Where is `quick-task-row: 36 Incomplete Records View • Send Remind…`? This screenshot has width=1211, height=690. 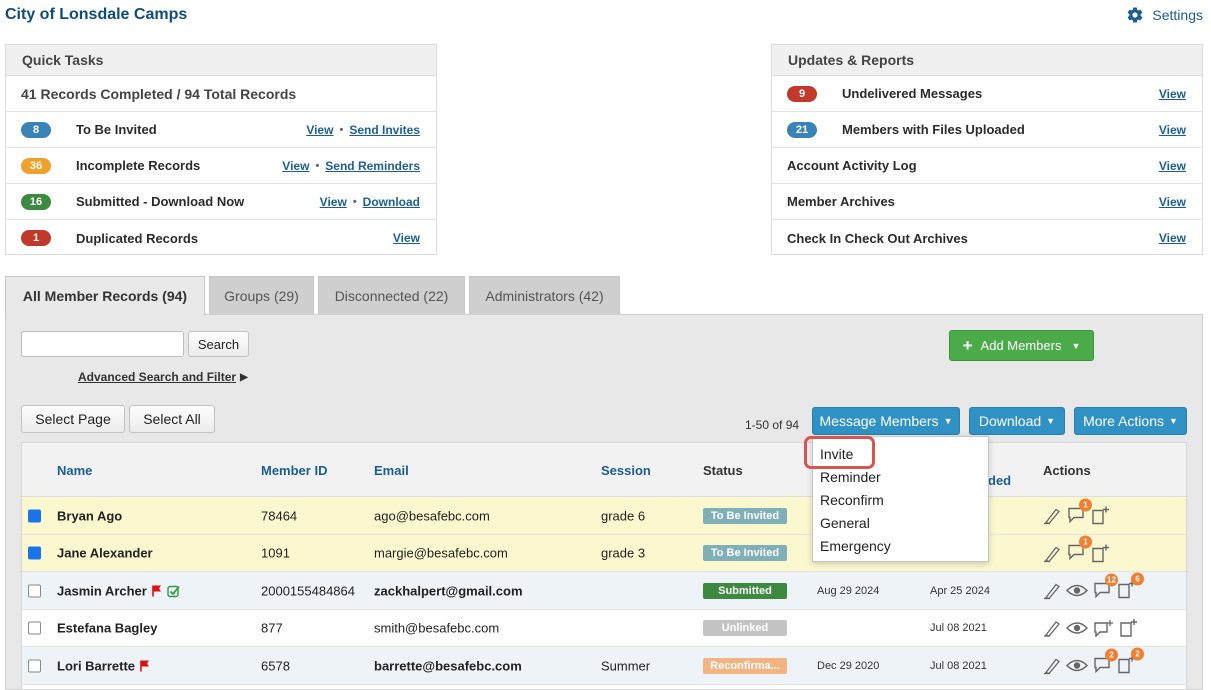
quick-task-row: 36 Incomplete Records View • Send Remind… is located at coordinates (221, 166).